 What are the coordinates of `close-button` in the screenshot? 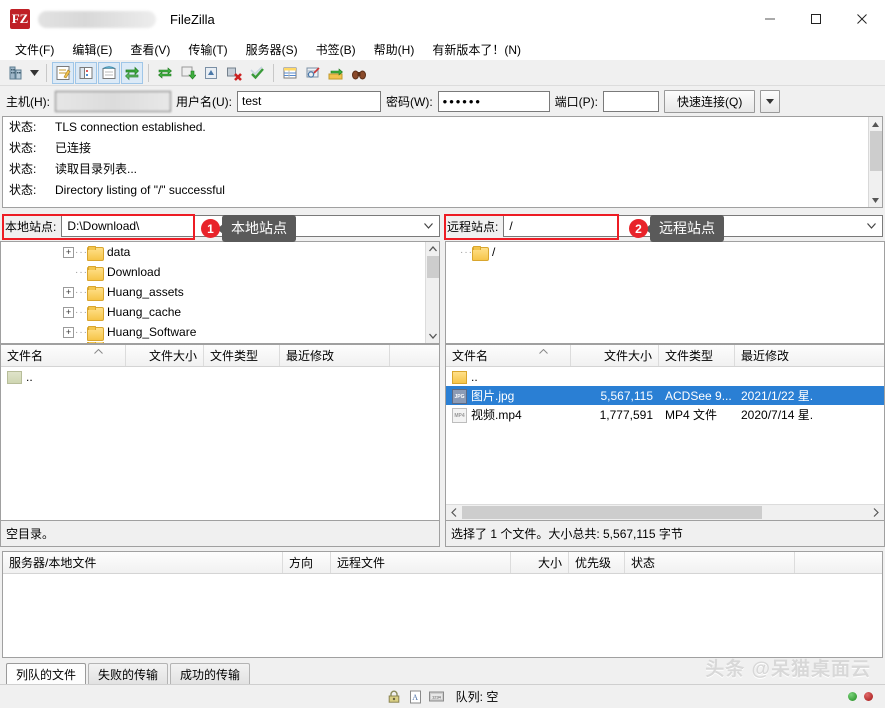 It's located at (862, 19).